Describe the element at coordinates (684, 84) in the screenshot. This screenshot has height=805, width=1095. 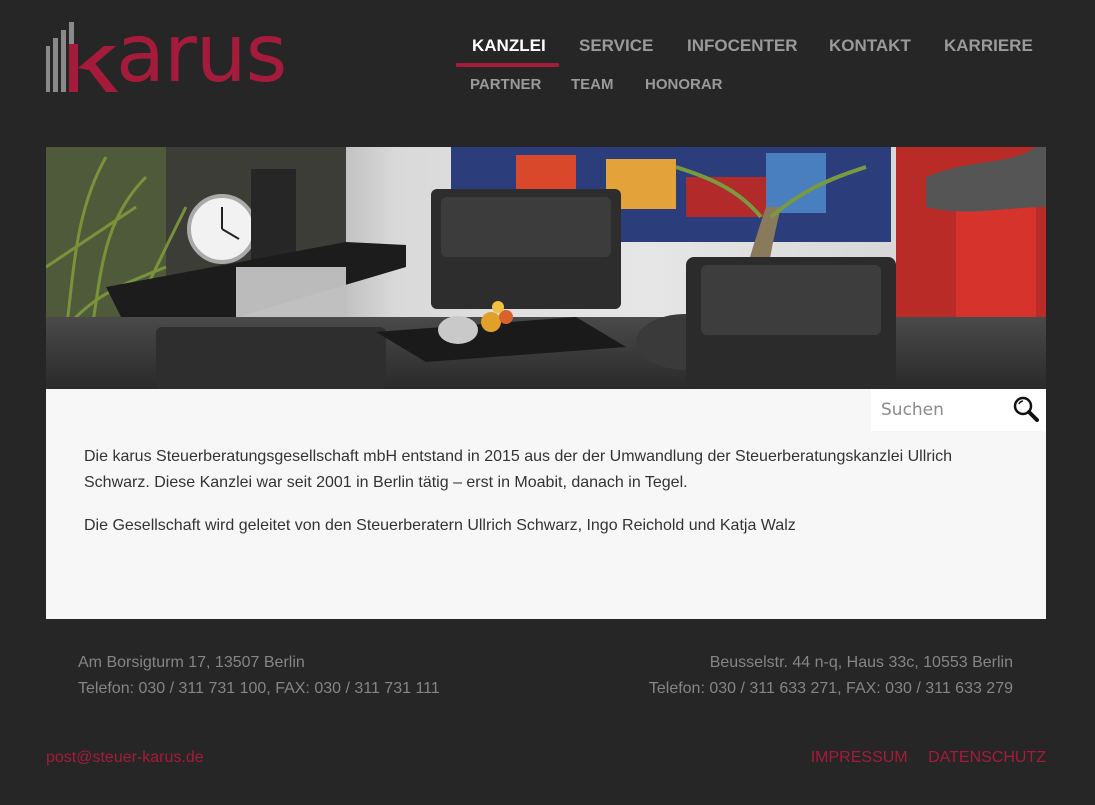
I see `subnav-honorar: HONORAR` at that location.